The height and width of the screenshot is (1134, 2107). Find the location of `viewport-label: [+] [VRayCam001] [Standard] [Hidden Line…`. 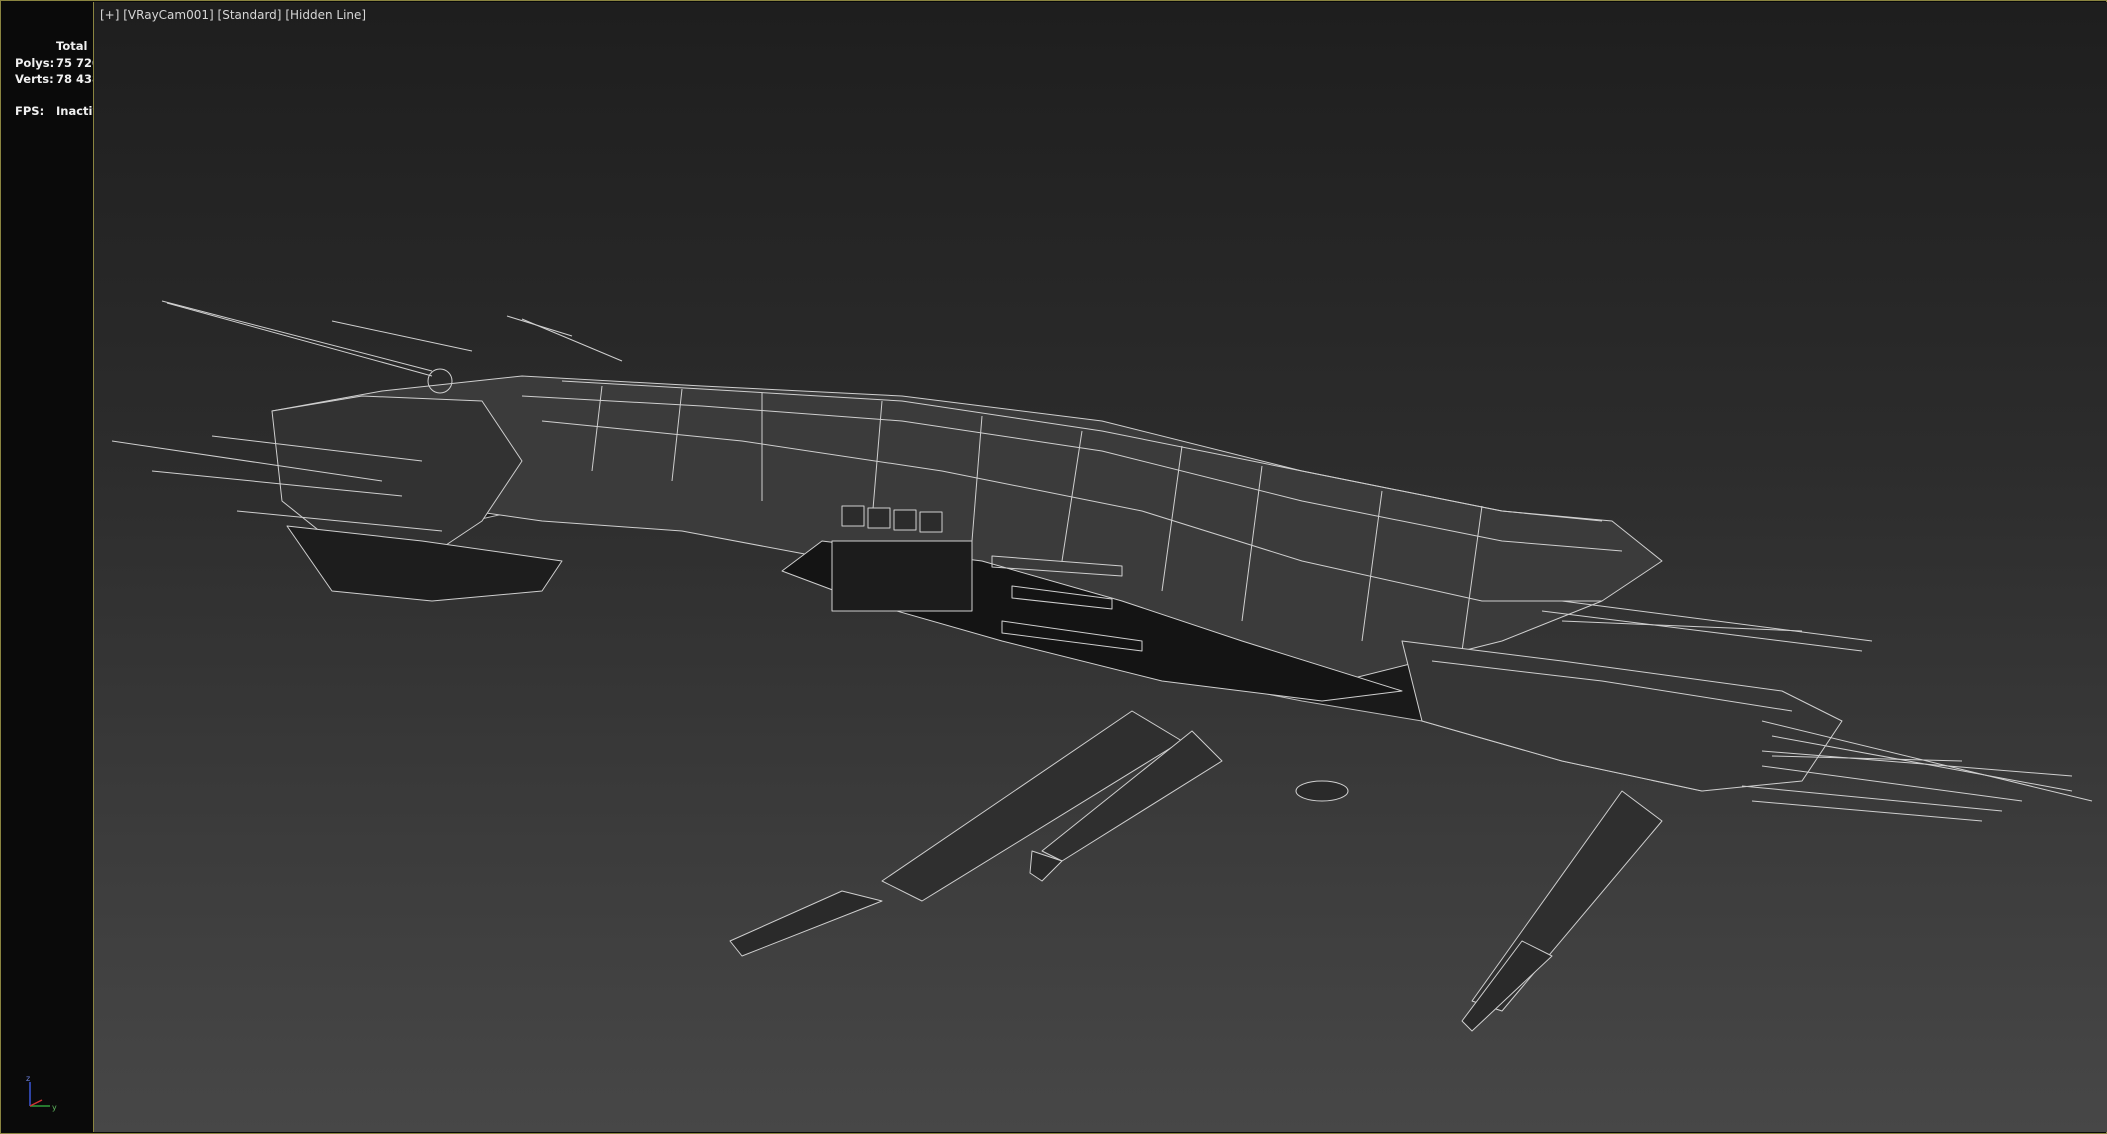

viewport-label: [+] [VRayCam001] [Standard] [Hidden Line… is located at coordinates (233, 15).